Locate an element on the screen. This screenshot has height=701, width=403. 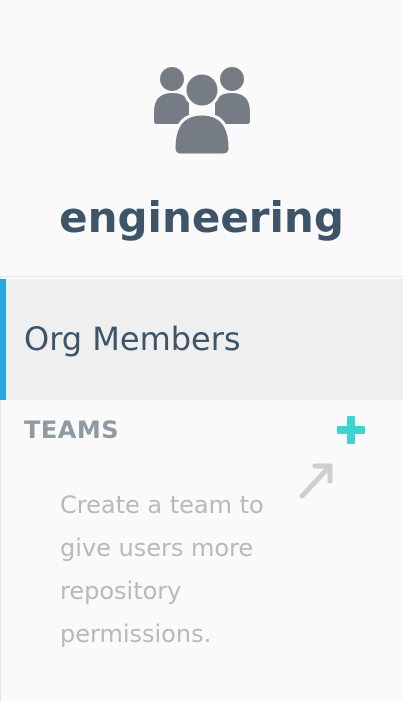
selected-indicator is located at coordinates (3, 339).